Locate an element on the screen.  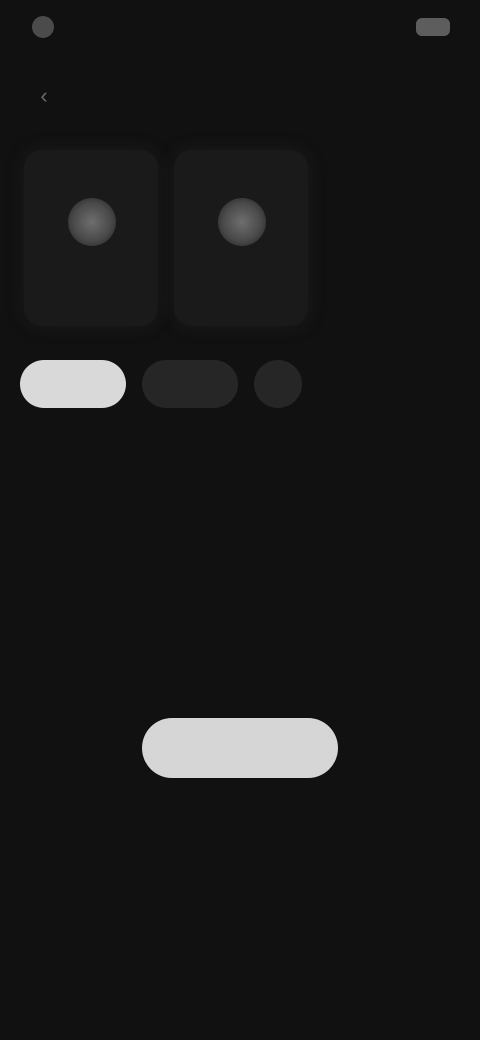
status-right is located at coordinates (428, 27).